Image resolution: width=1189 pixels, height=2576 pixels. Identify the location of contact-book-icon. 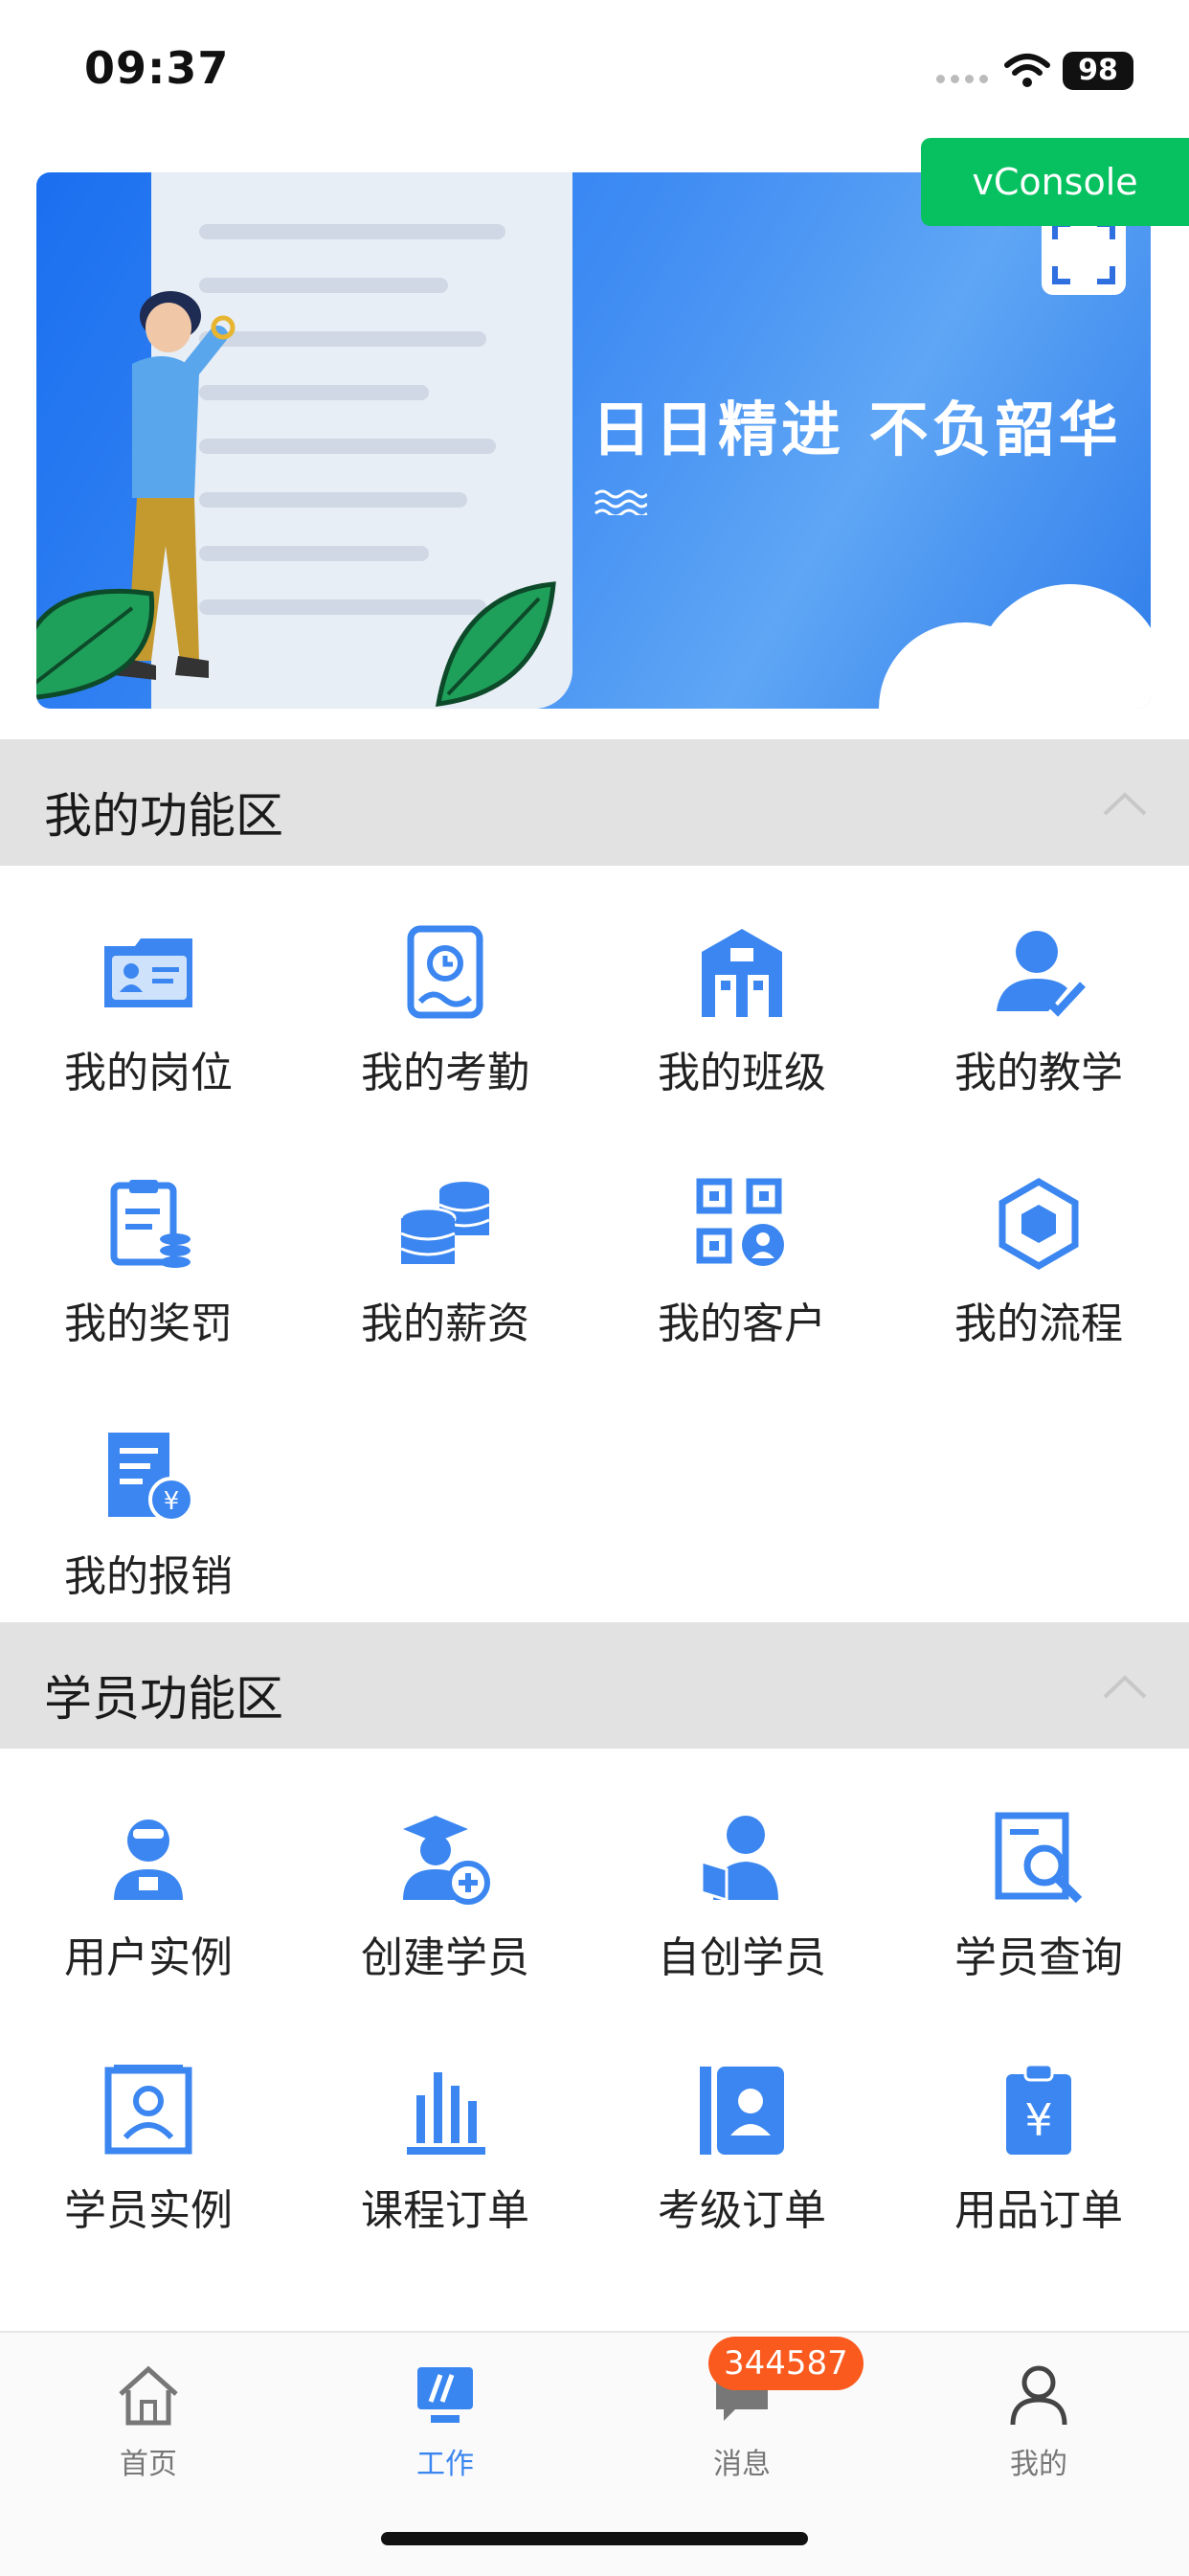
(742, 2111).